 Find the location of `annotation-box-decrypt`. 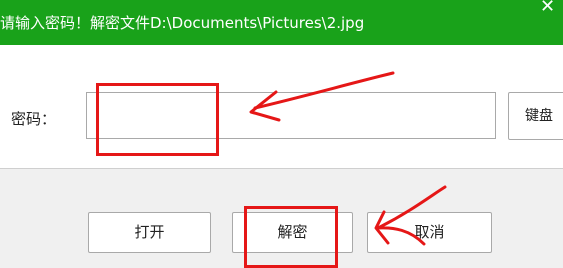

annotation-box-decrypt is located at coordinates (291, 237).